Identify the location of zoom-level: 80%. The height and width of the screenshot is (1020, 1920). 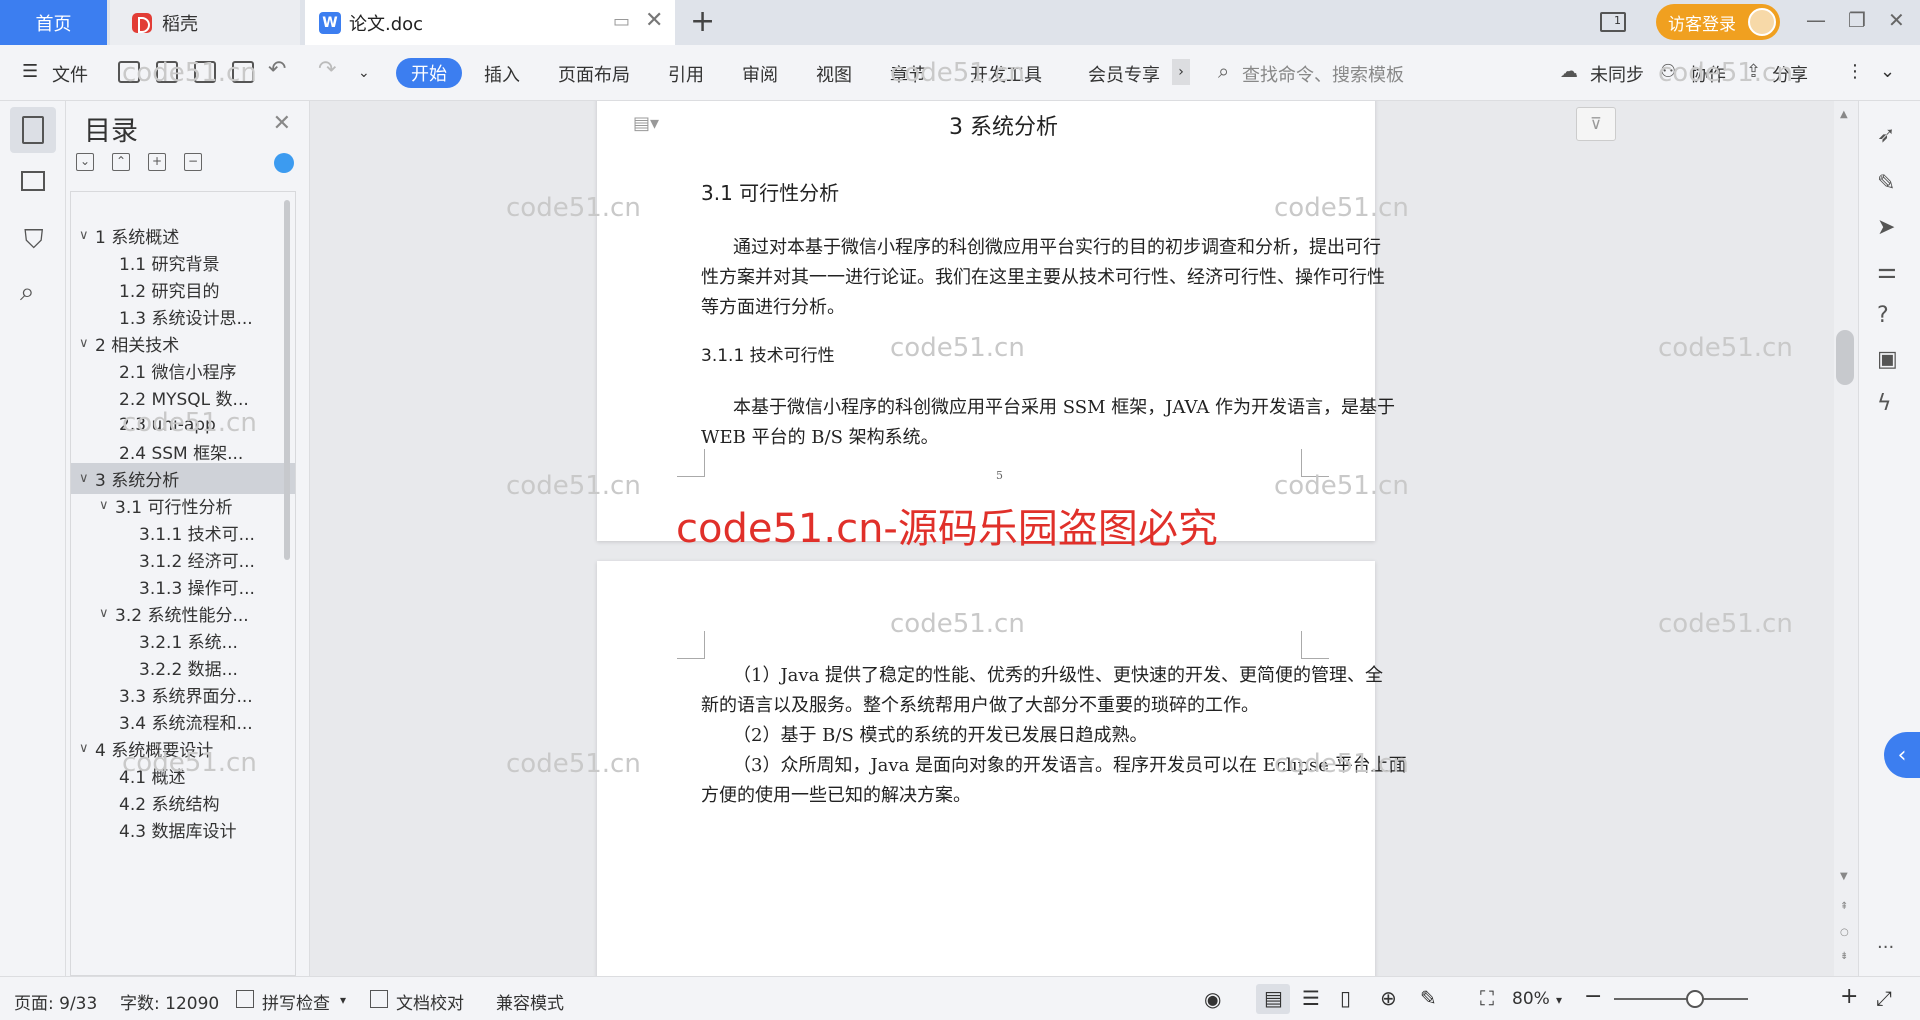
(1531, 999).